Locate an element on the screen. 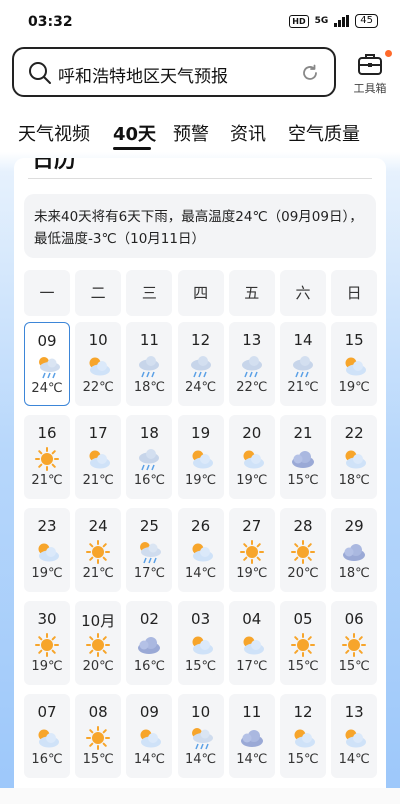 The width and height of the screenshot is (400, 804). weekday-header: 二 is located at coordinates (98, 293).